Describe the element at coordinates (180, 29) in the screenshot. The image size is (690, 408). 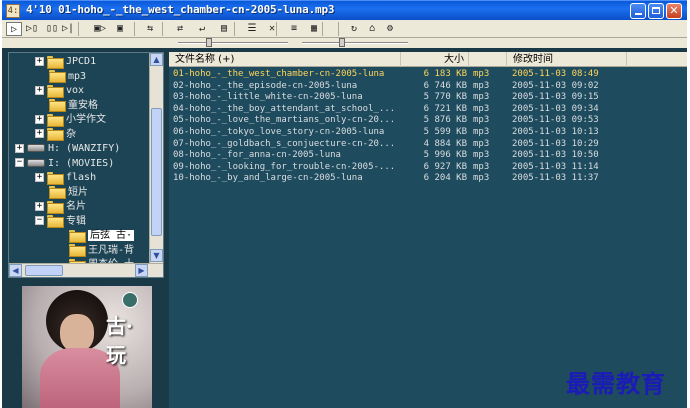
I see `repeat-icon: ⇄` at that location.